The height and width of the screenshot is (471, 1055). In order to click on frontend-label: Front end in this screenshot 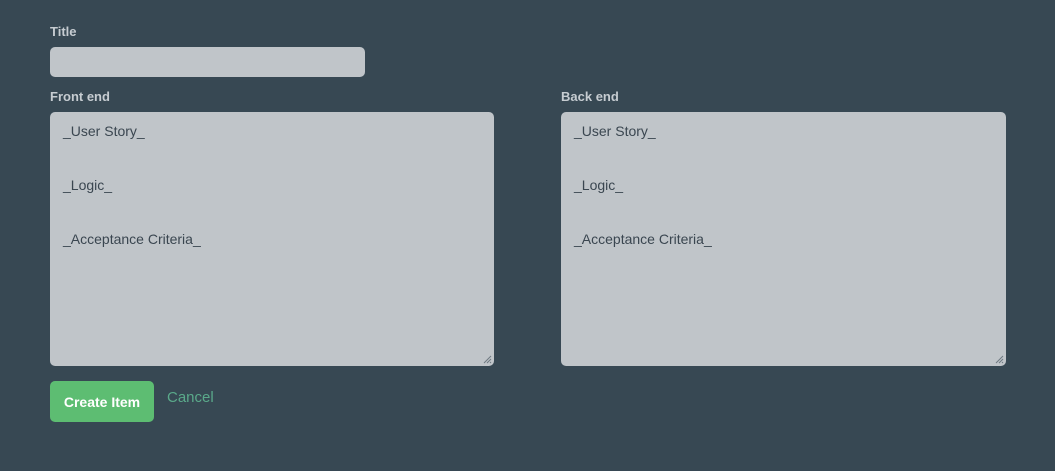, I will do `click(80, 96)`.